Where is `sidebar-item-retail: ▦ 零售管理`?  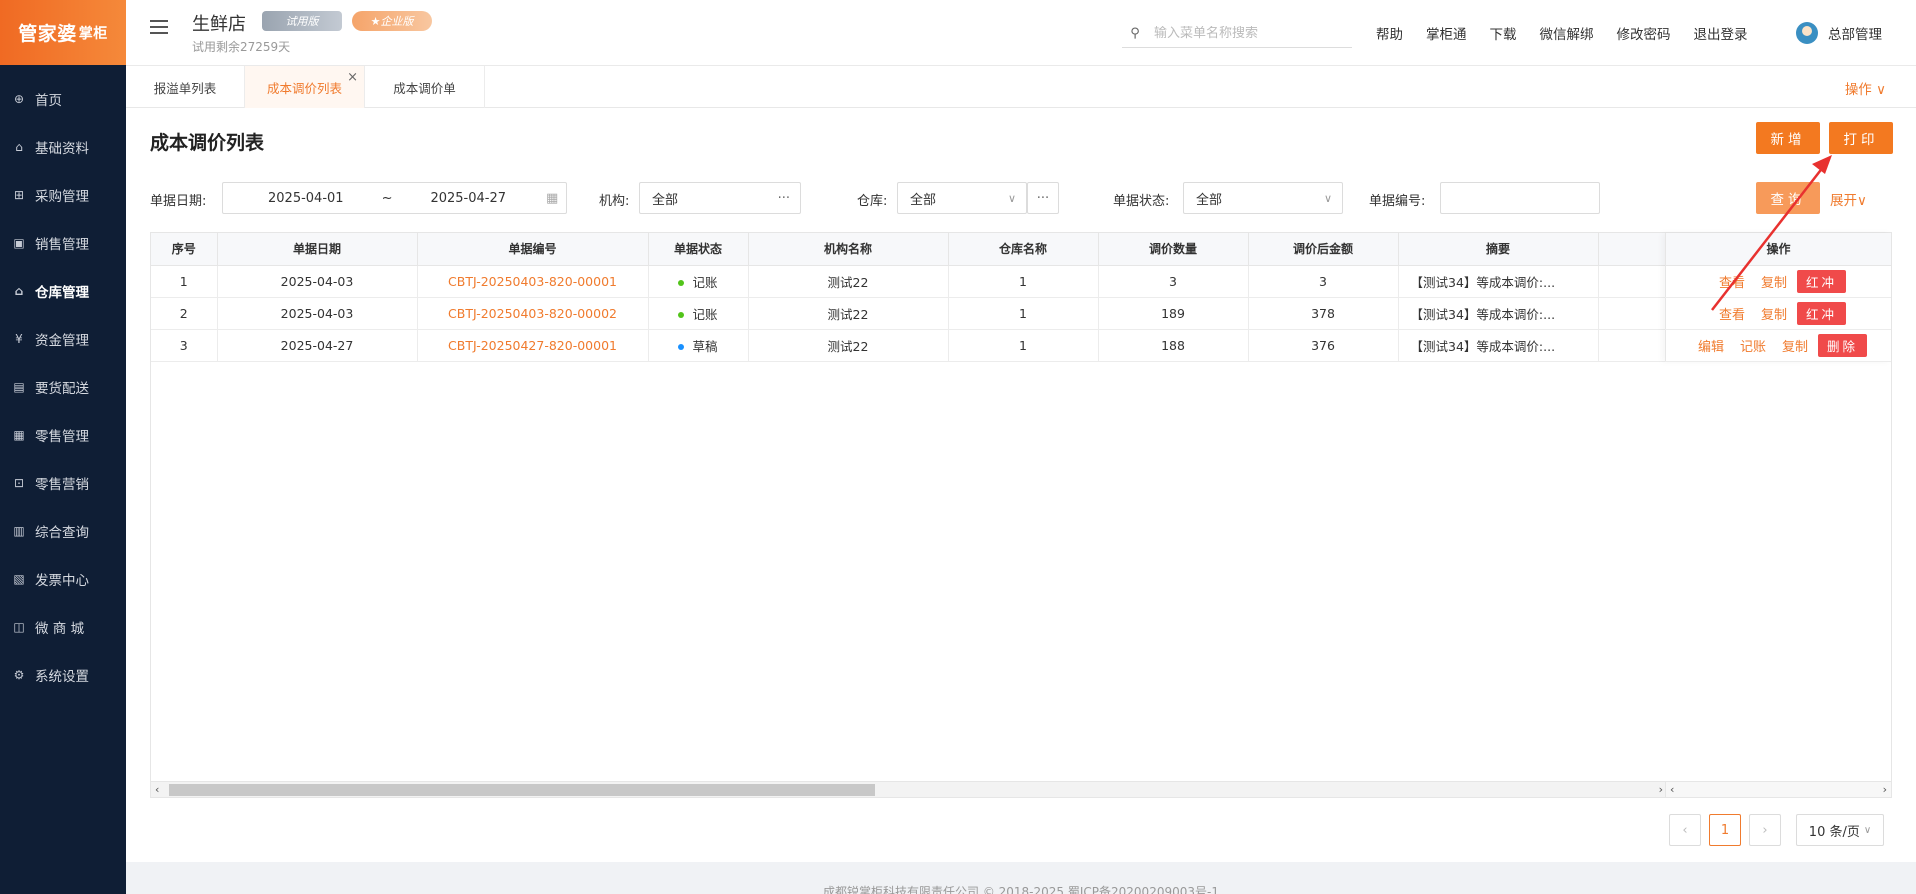
sidebar-item-retail: ▦ 零售管理 is located at coordinates (63, 435).